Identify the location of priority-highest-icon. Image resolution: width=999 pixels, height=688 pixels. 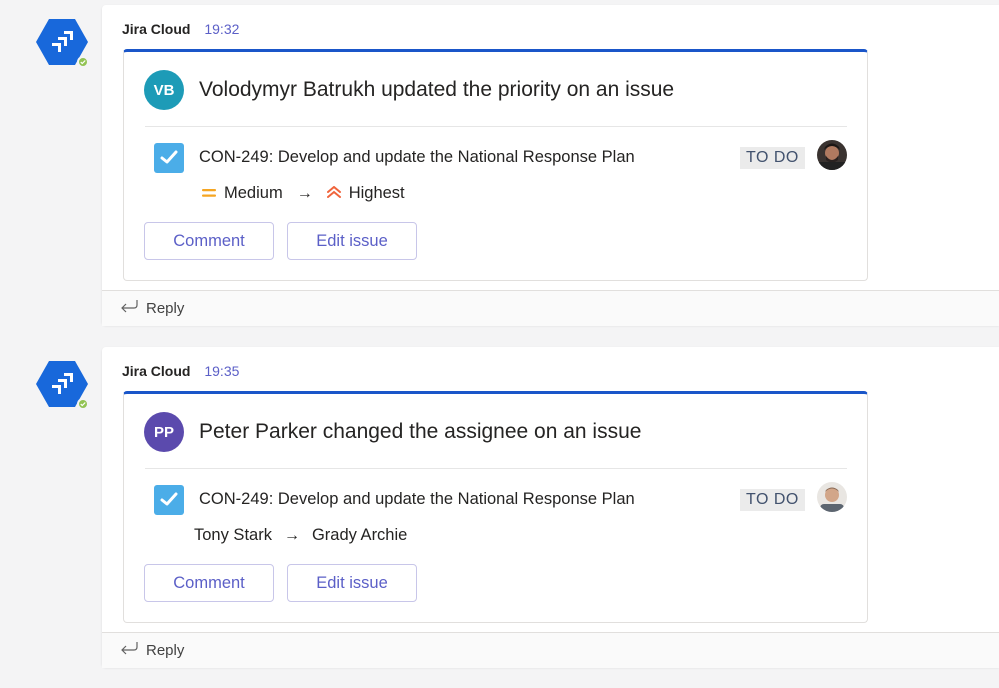
(333, 193).